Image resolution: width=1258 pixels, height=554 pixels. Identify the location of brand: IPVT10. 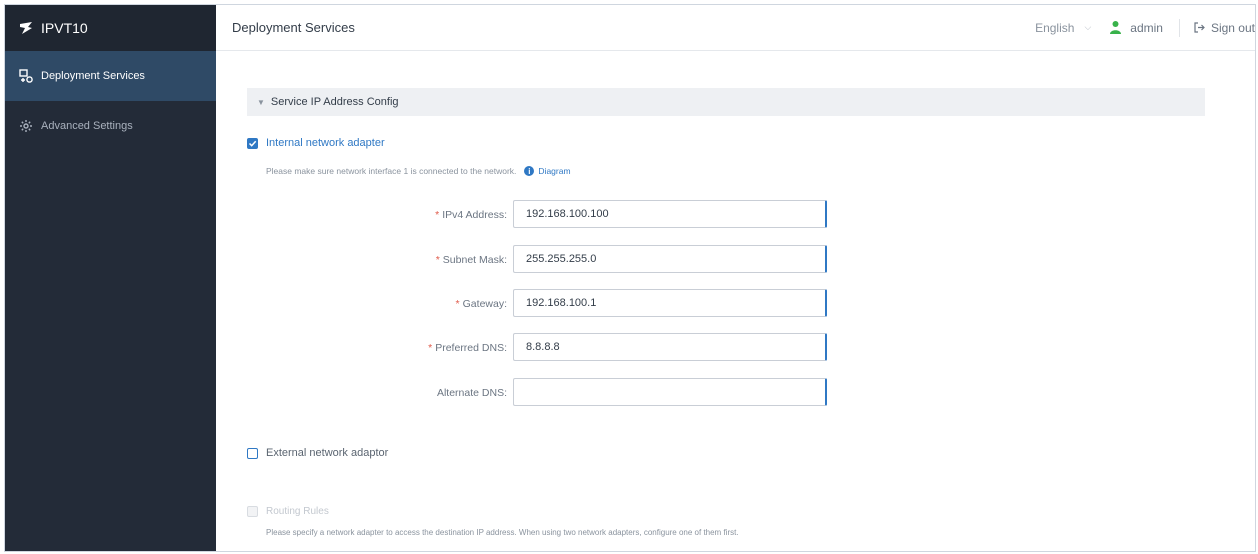
(110, 28).